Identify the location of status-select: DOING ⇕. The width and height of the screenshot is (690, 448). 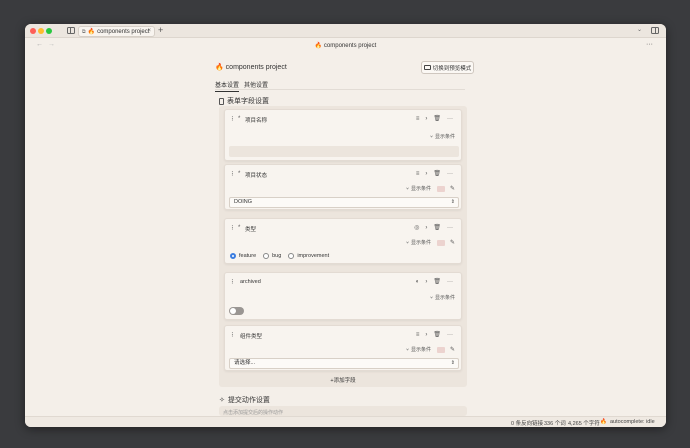
(344, 202).